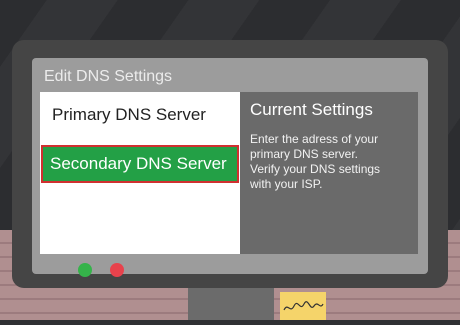 Image resolution: width=460 pixels, height=325 pixels. Describe the element at coordinates (85, 270) in the screenshot. I see `green-button` at that location.